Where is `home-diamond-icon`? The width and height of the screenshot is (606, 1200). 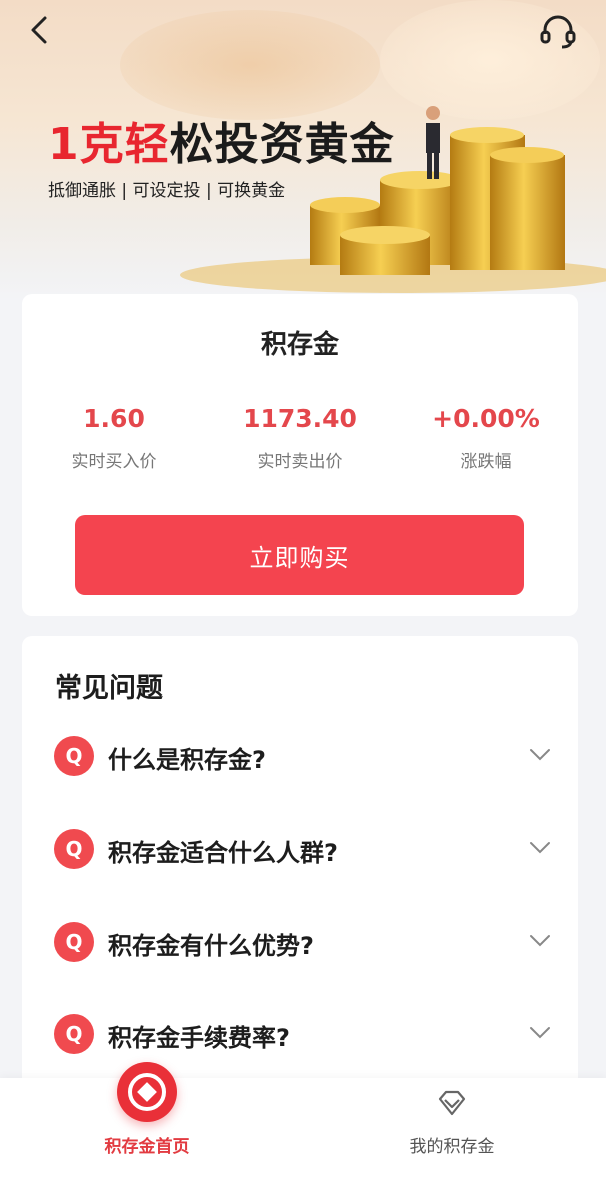
home-diamond-icon is located at coordinates (147, 1092).